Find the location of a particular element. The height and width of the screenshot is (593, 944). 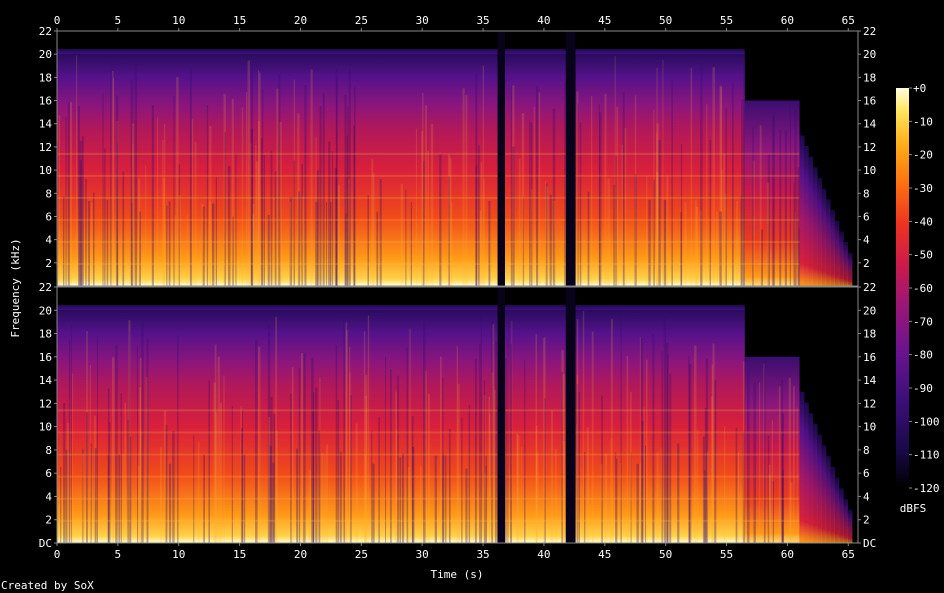

y-tick-label: 16 is located at coordinates (45, 357).